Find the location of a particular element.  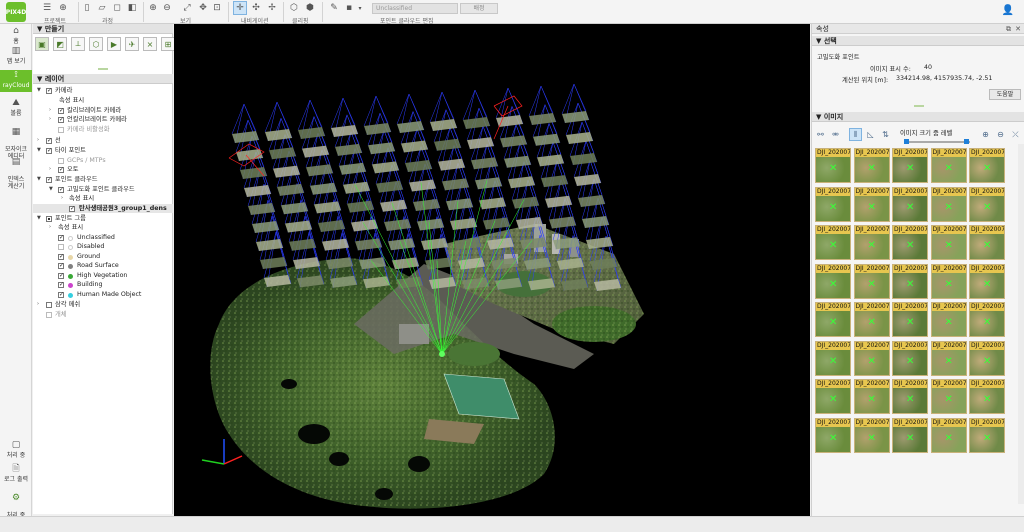

fit-view-icon: ⤢ is located at coordinates (187, 8).